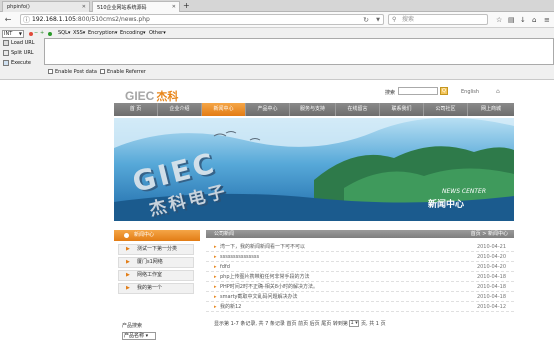 Image resolution: width=554 pixels, height=341 pixels. I want to click on url-text: 192.168.1.105:800/510cms2/news.php, so click(91, 19).